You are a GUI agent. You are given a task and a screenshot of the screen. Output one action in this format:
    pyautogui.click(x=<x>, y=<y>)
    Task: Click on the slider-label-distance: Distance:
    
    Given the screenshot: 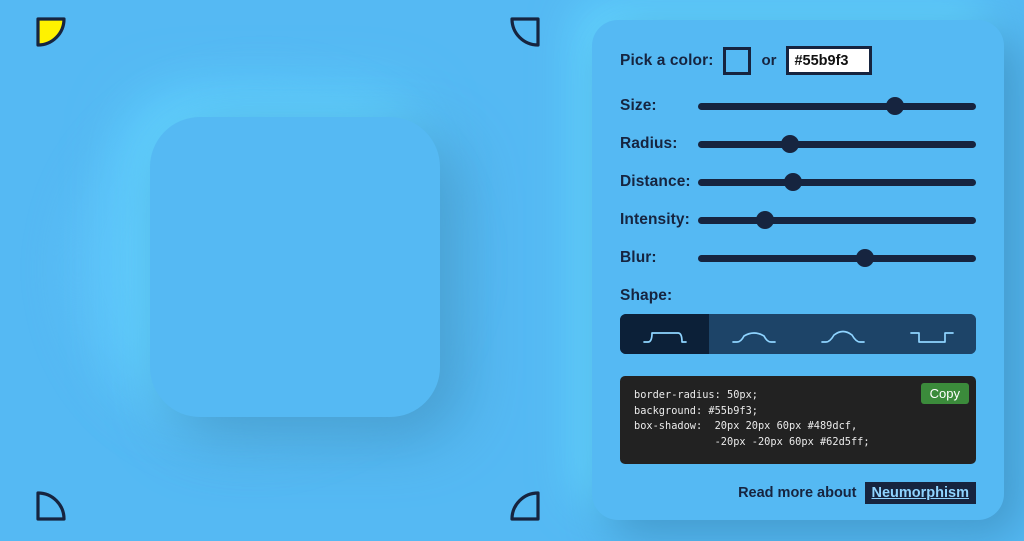 What is the action you would take?
    pyautogui.click(x=655, y=181)
    